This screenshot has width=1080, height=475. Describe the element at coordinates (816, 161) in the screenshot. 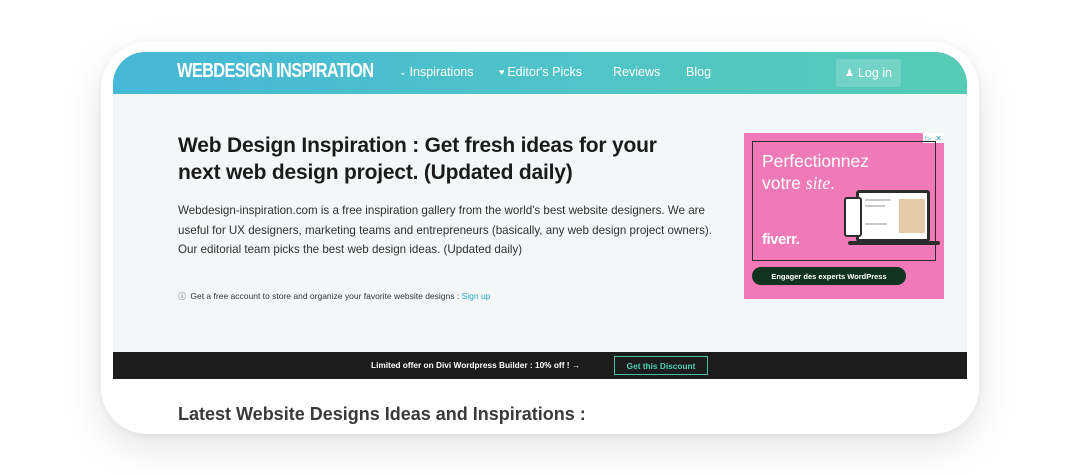

I see `ad-headline-line1: Perfectionnez` at that location.